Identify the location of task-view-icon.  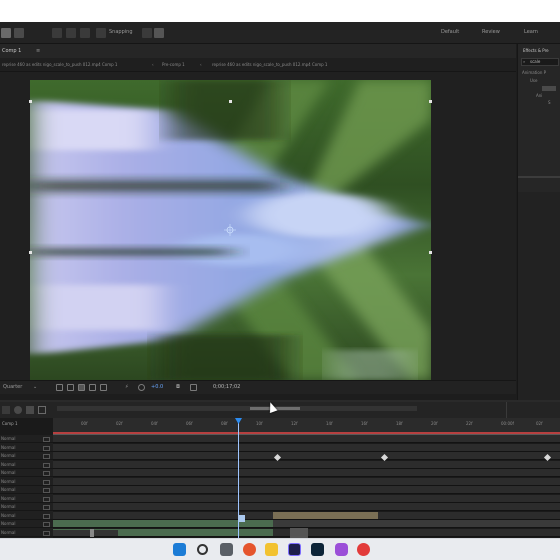
(226, 549).